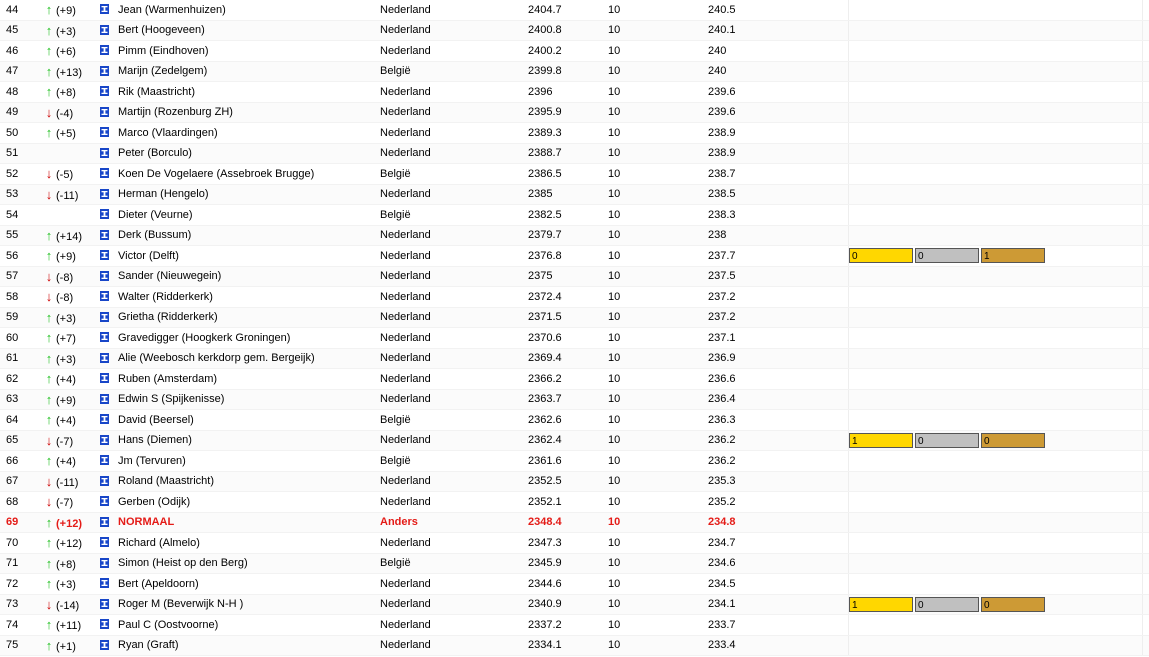 The image size is (1149, 657). Describe the element at coordinates (175, 112) in the screenshot. I see `player-name: Martijn (Rozenburg ZH)` at that location.